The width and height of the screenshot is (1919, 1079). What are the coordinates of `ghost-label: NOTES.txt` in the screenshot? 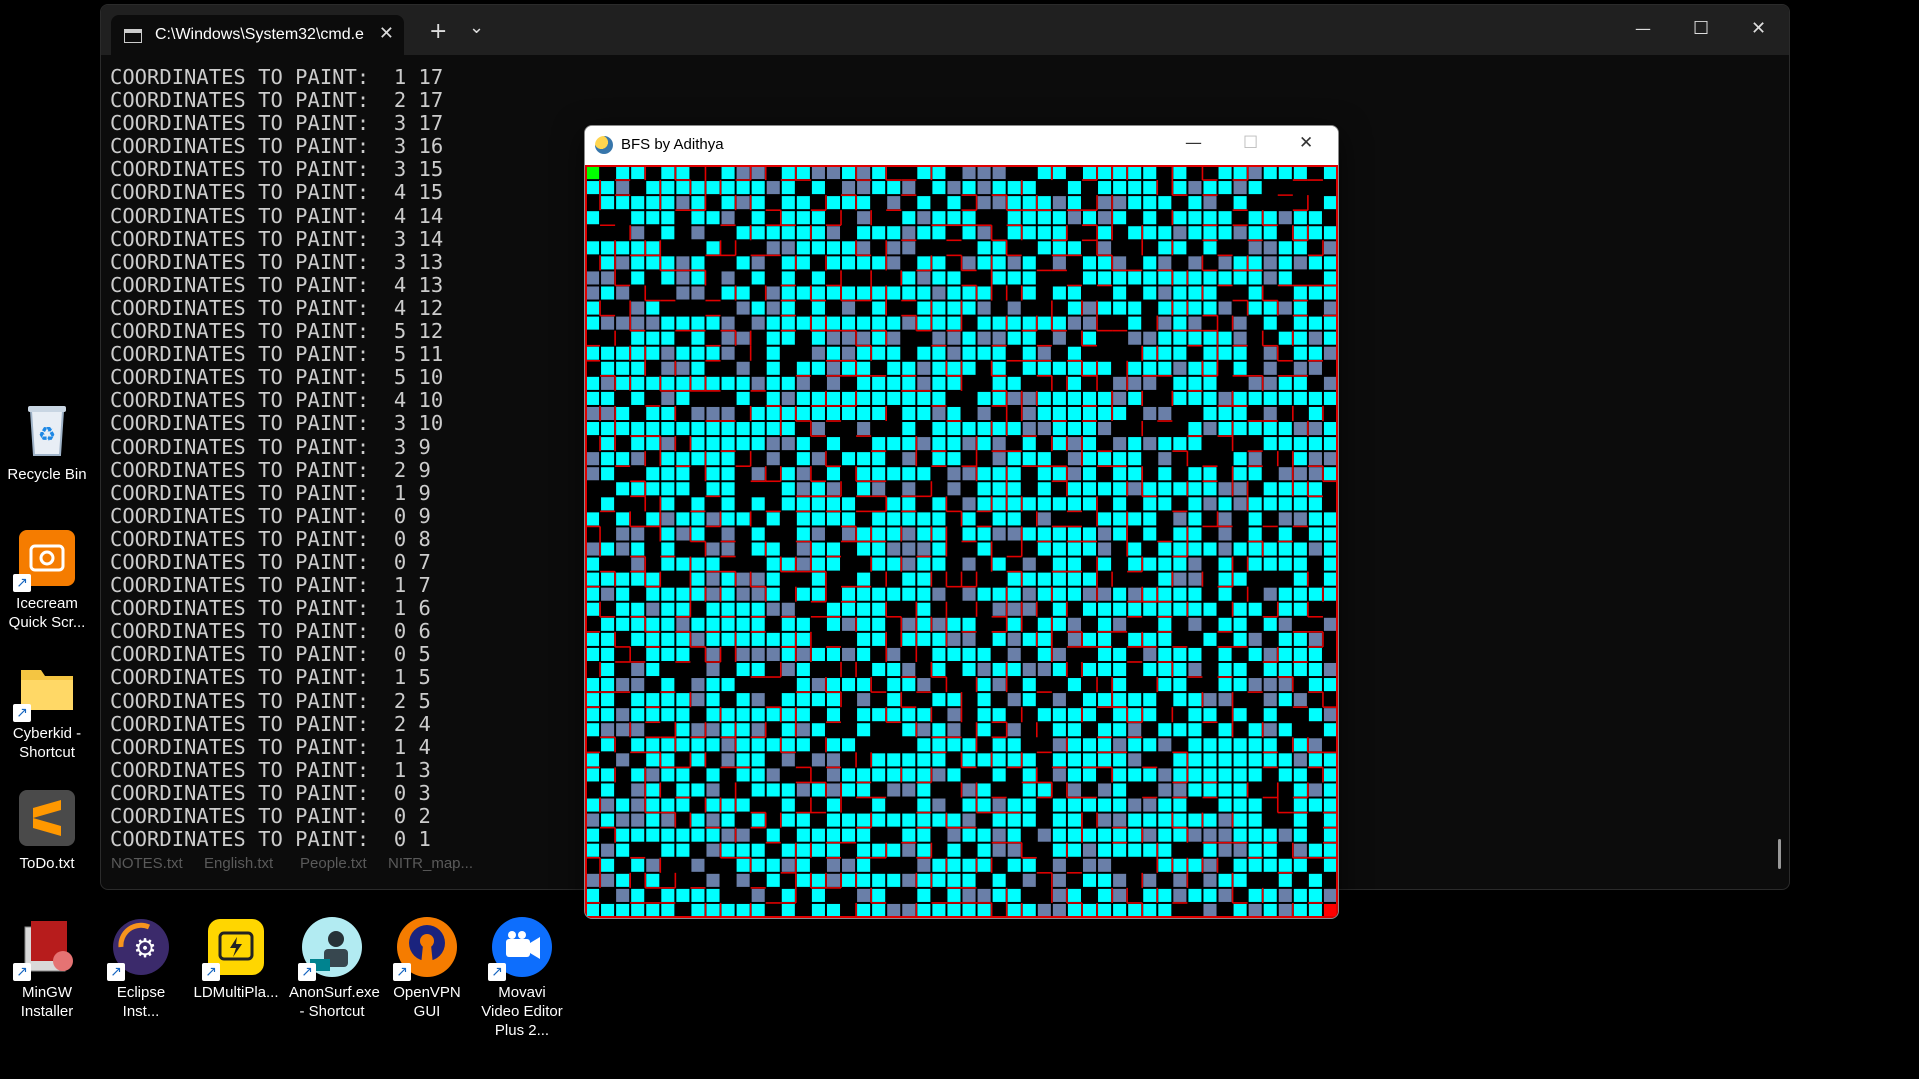 It's located at (147, 863).